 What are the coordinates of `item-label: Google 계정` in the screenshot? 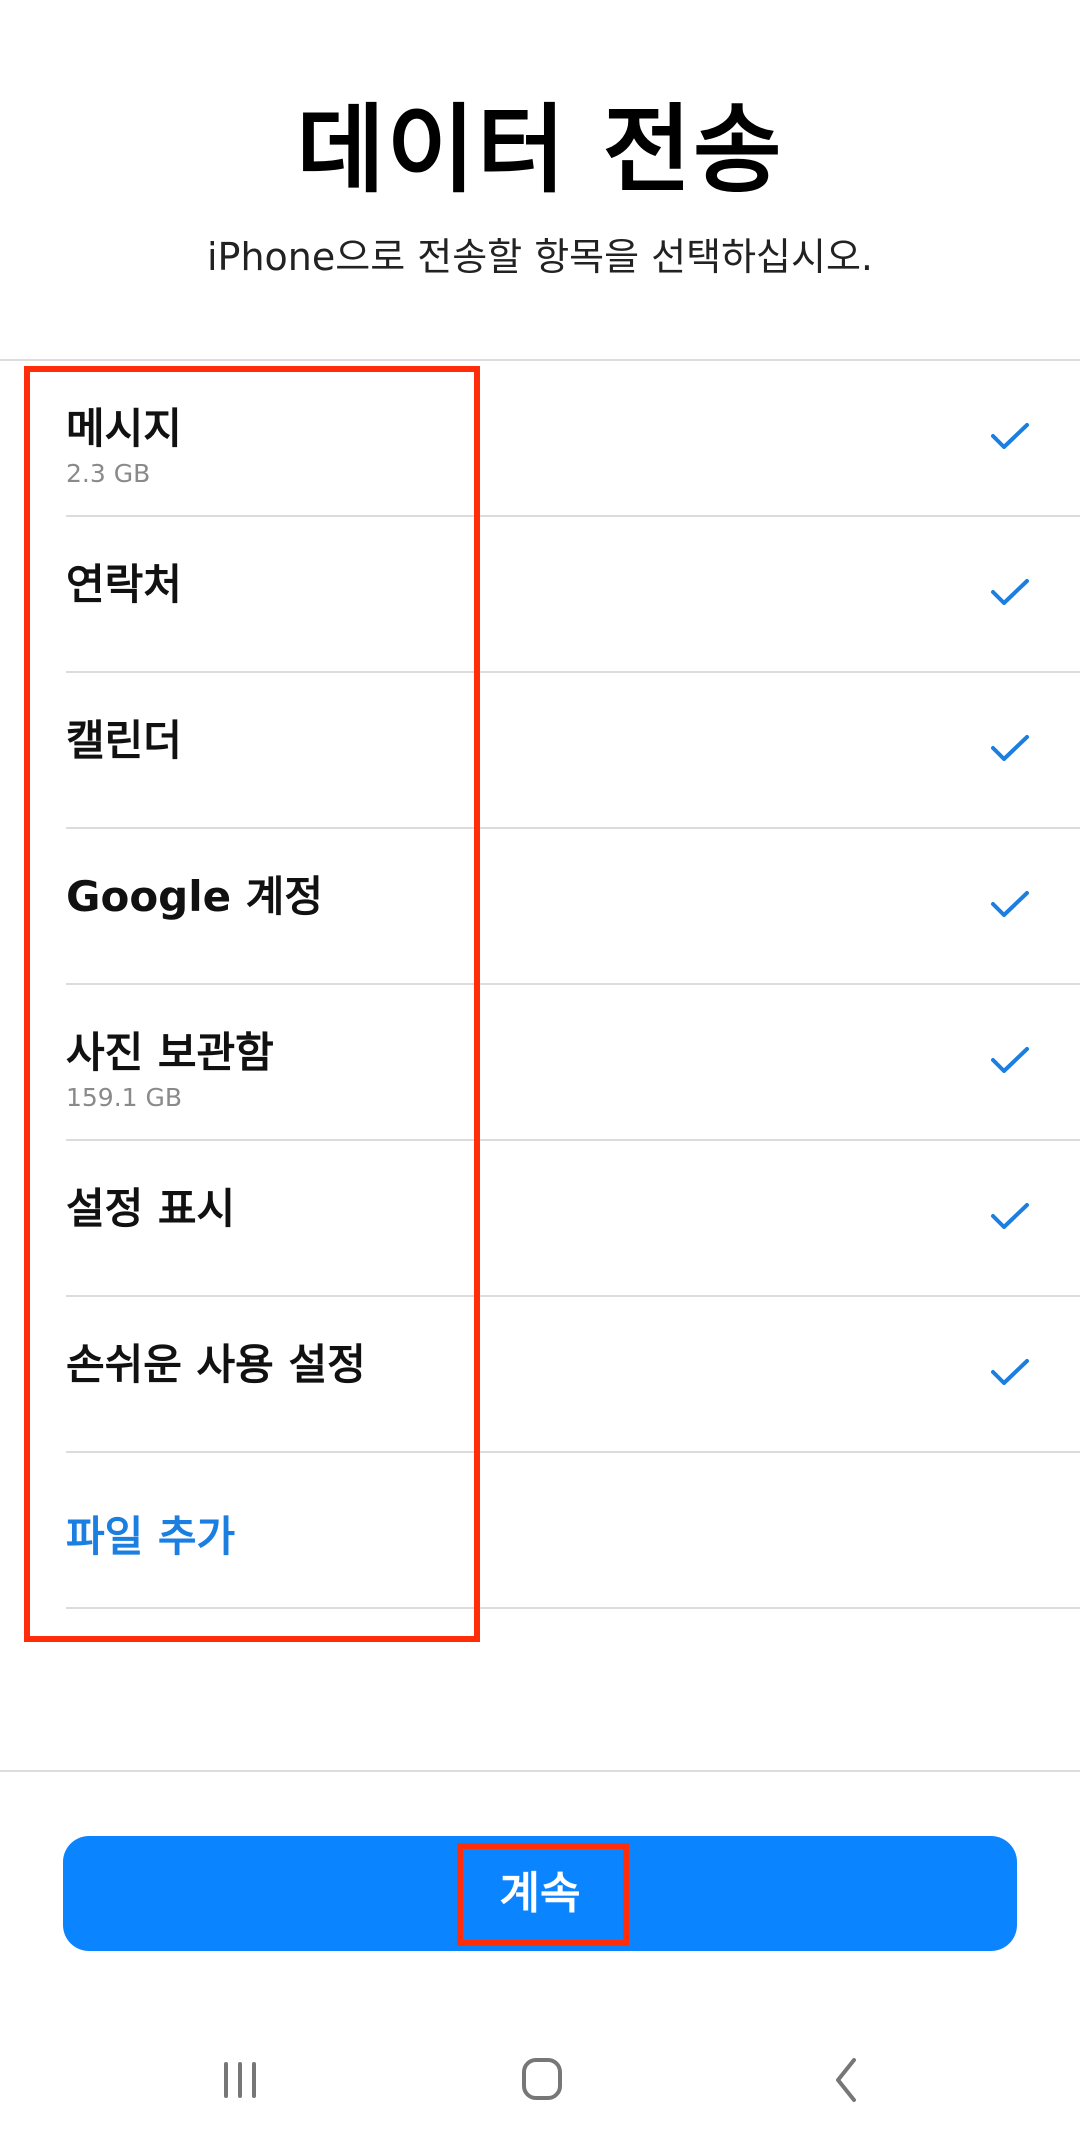 It's located at (195, 896).